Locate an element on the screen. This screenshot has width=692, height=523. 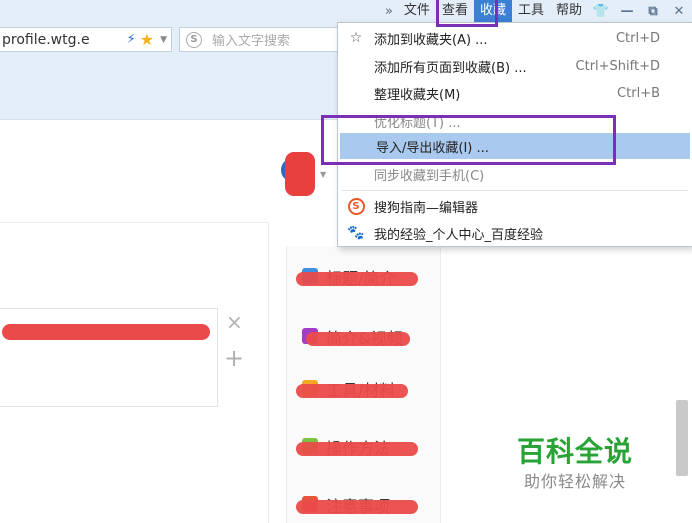
search-placeholder: 输入文字搜索 is located at coordinates (251, 39).